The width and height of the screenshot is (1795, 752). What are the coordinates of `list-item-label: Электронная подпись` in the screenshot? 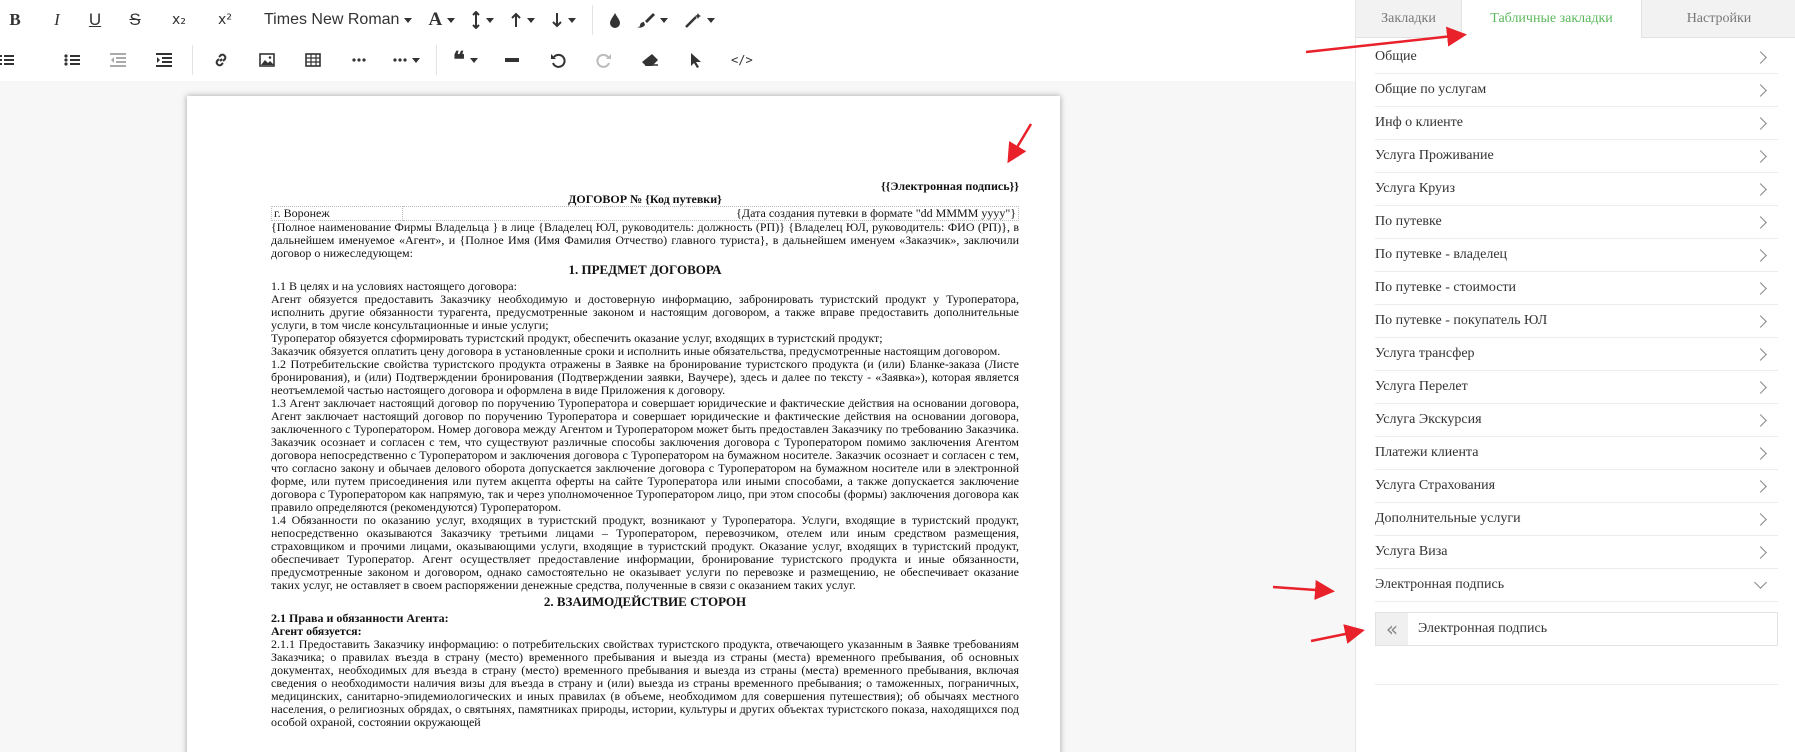 It's located at (1440, 584).